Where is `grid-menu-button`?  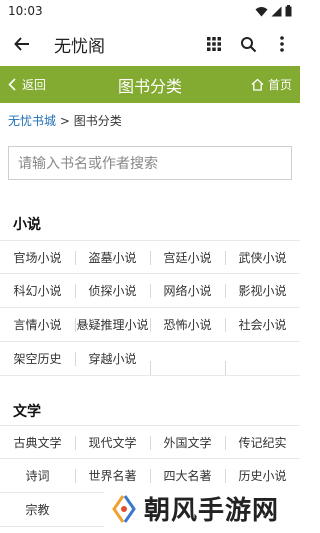
grid-menu-button is located at coordinates (214, 44).